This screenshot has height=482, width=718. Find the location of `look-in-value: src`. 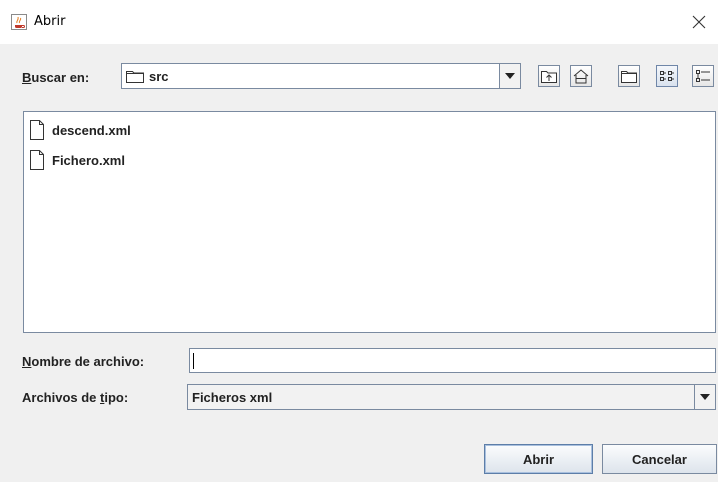

look-in-value: src is located at coordinates (159, 76).